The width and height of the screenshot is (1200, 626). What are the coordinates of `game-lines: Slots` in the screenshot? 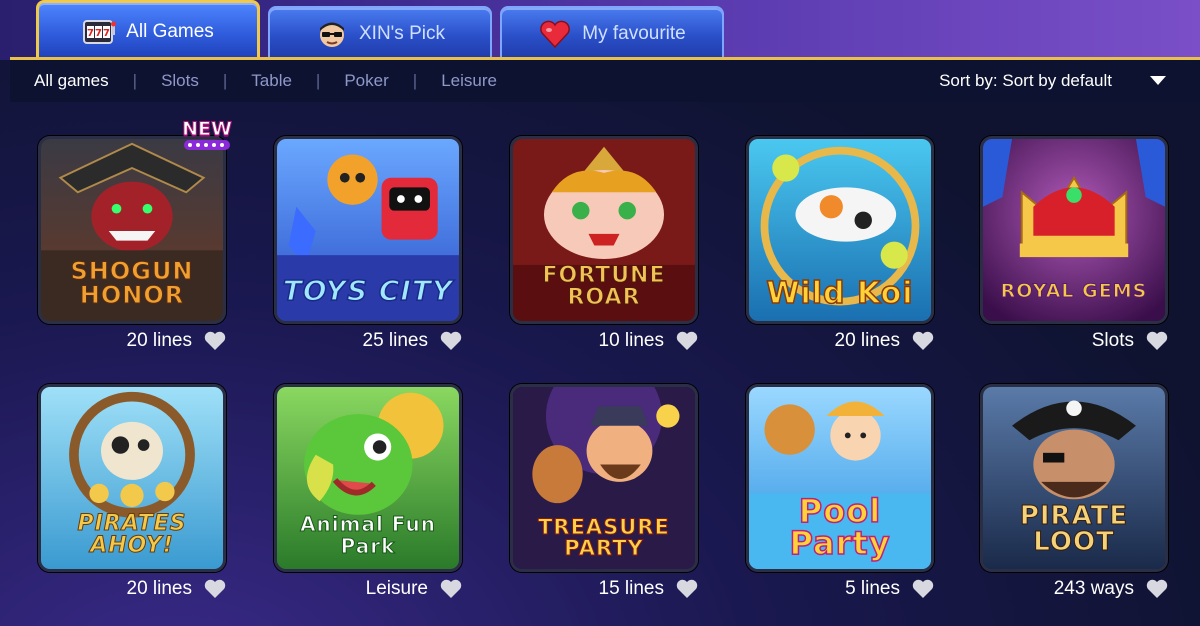 It's located at (1112, 340).